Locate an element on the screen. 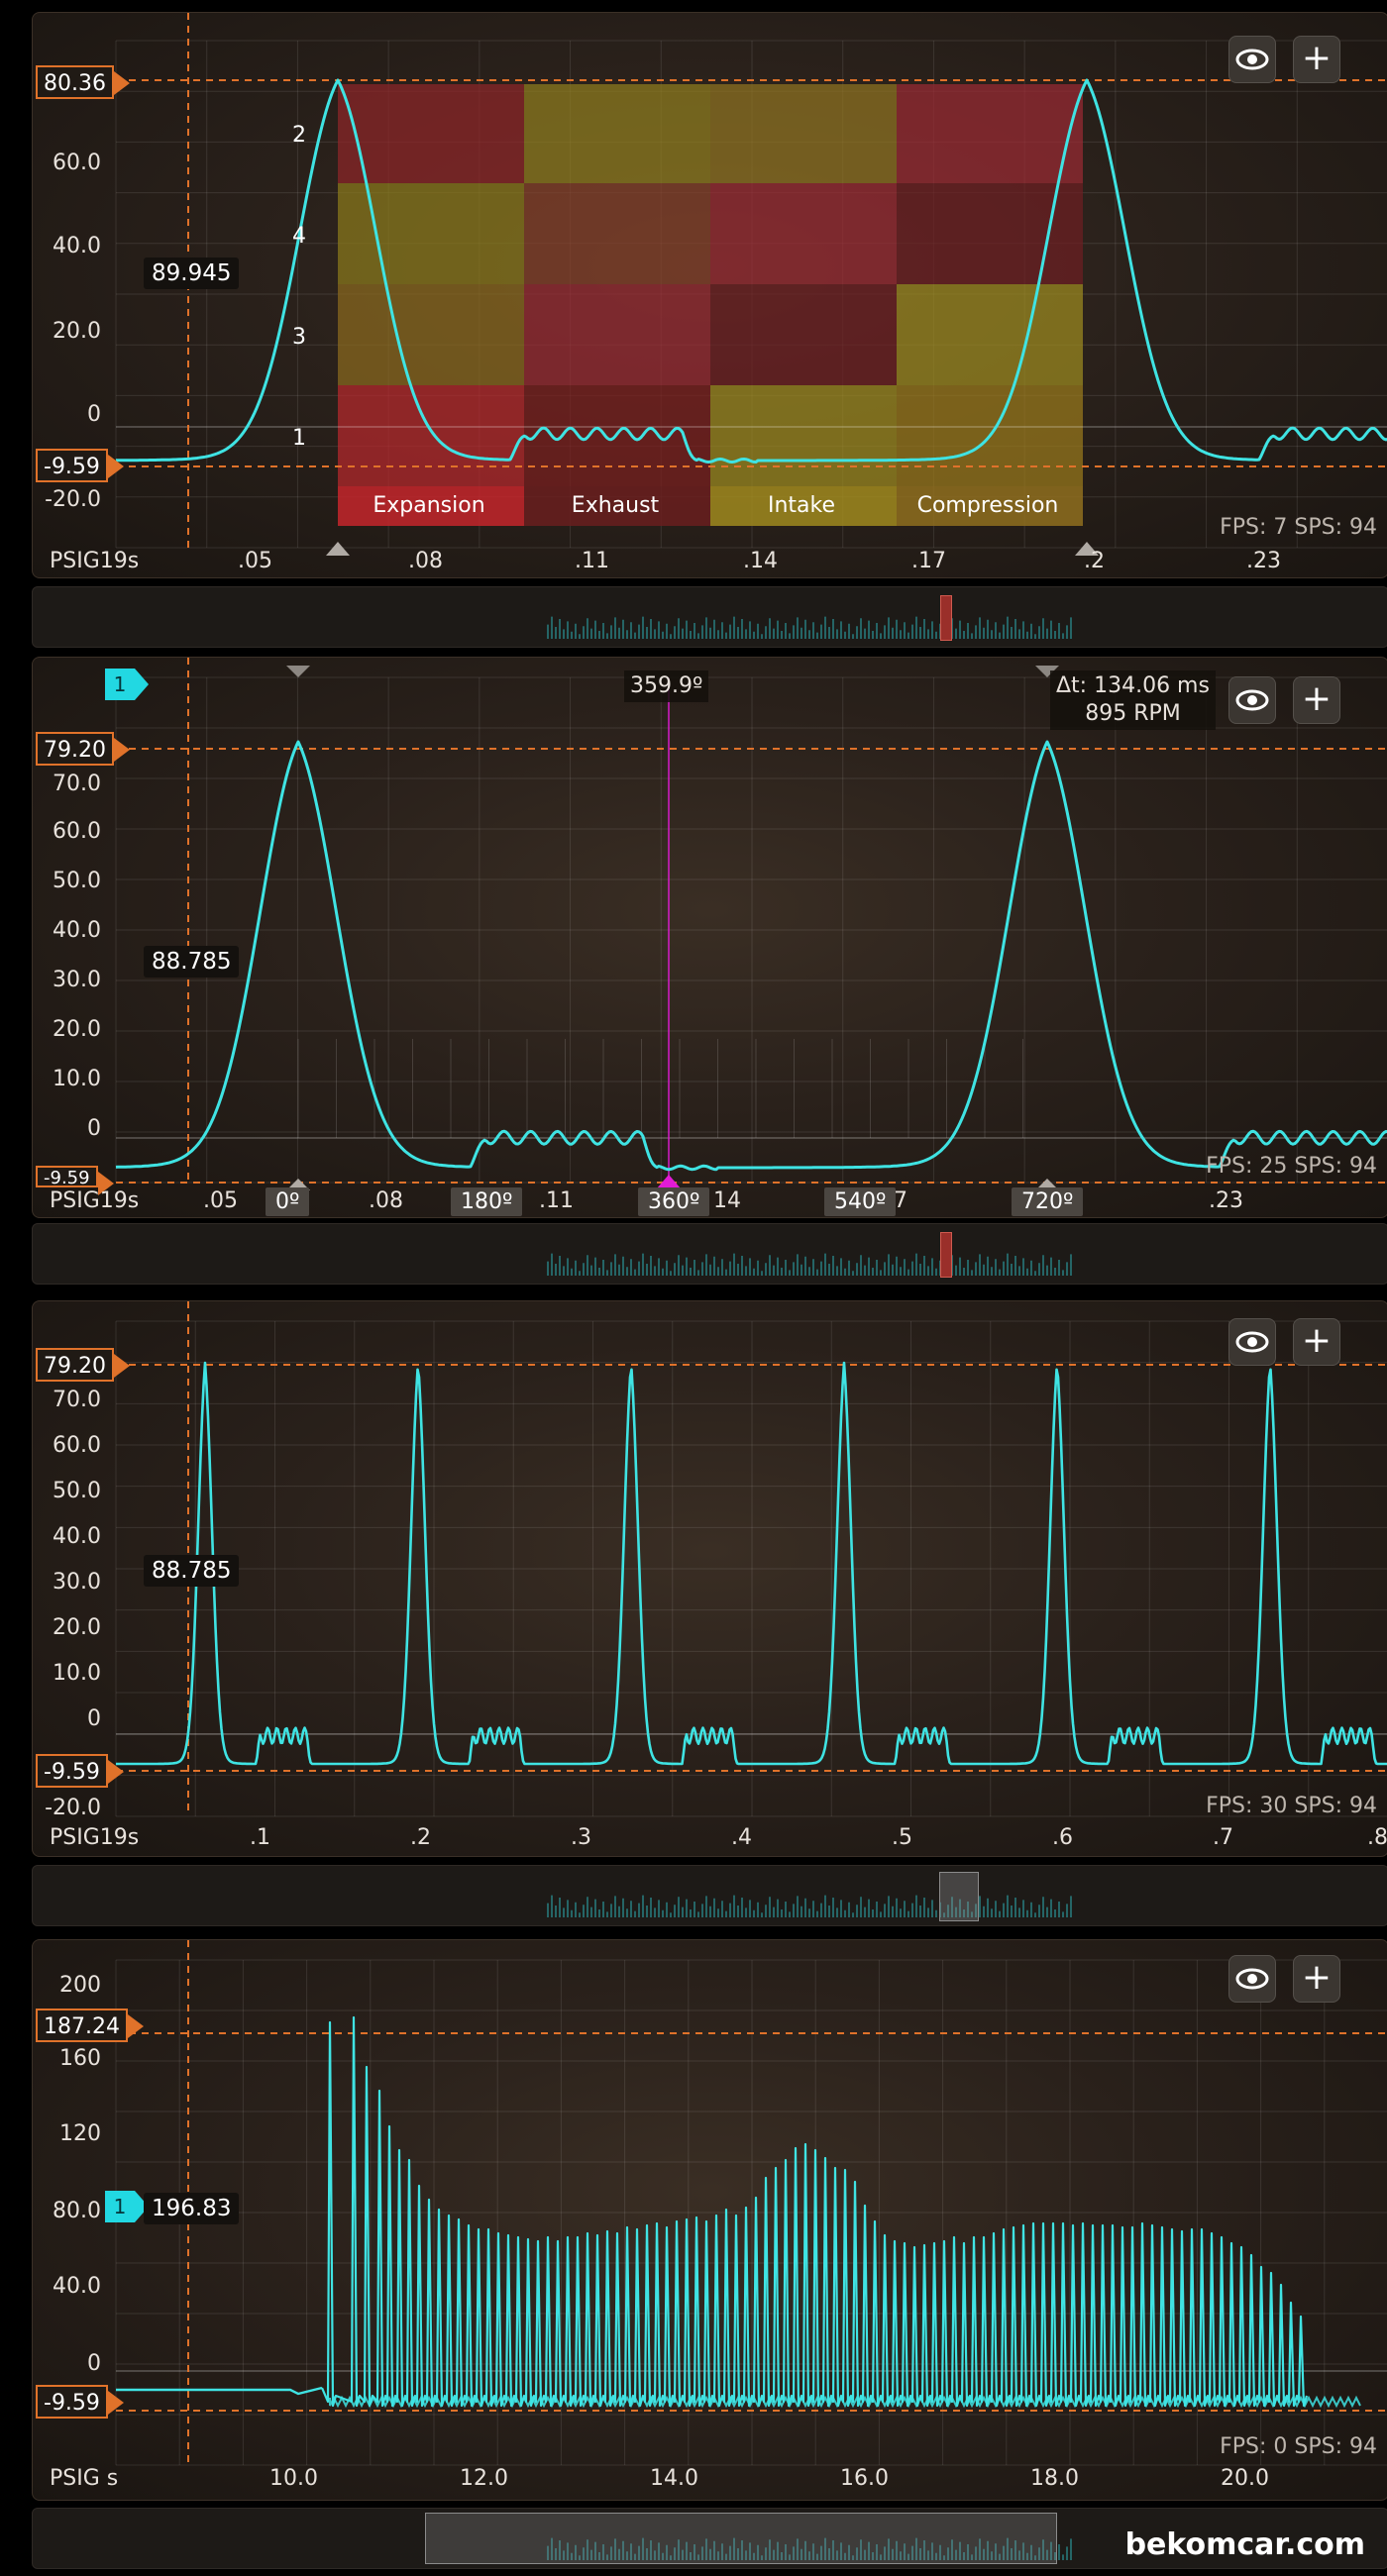  cylinder-label: 3 is located at coordinates (299, 337).